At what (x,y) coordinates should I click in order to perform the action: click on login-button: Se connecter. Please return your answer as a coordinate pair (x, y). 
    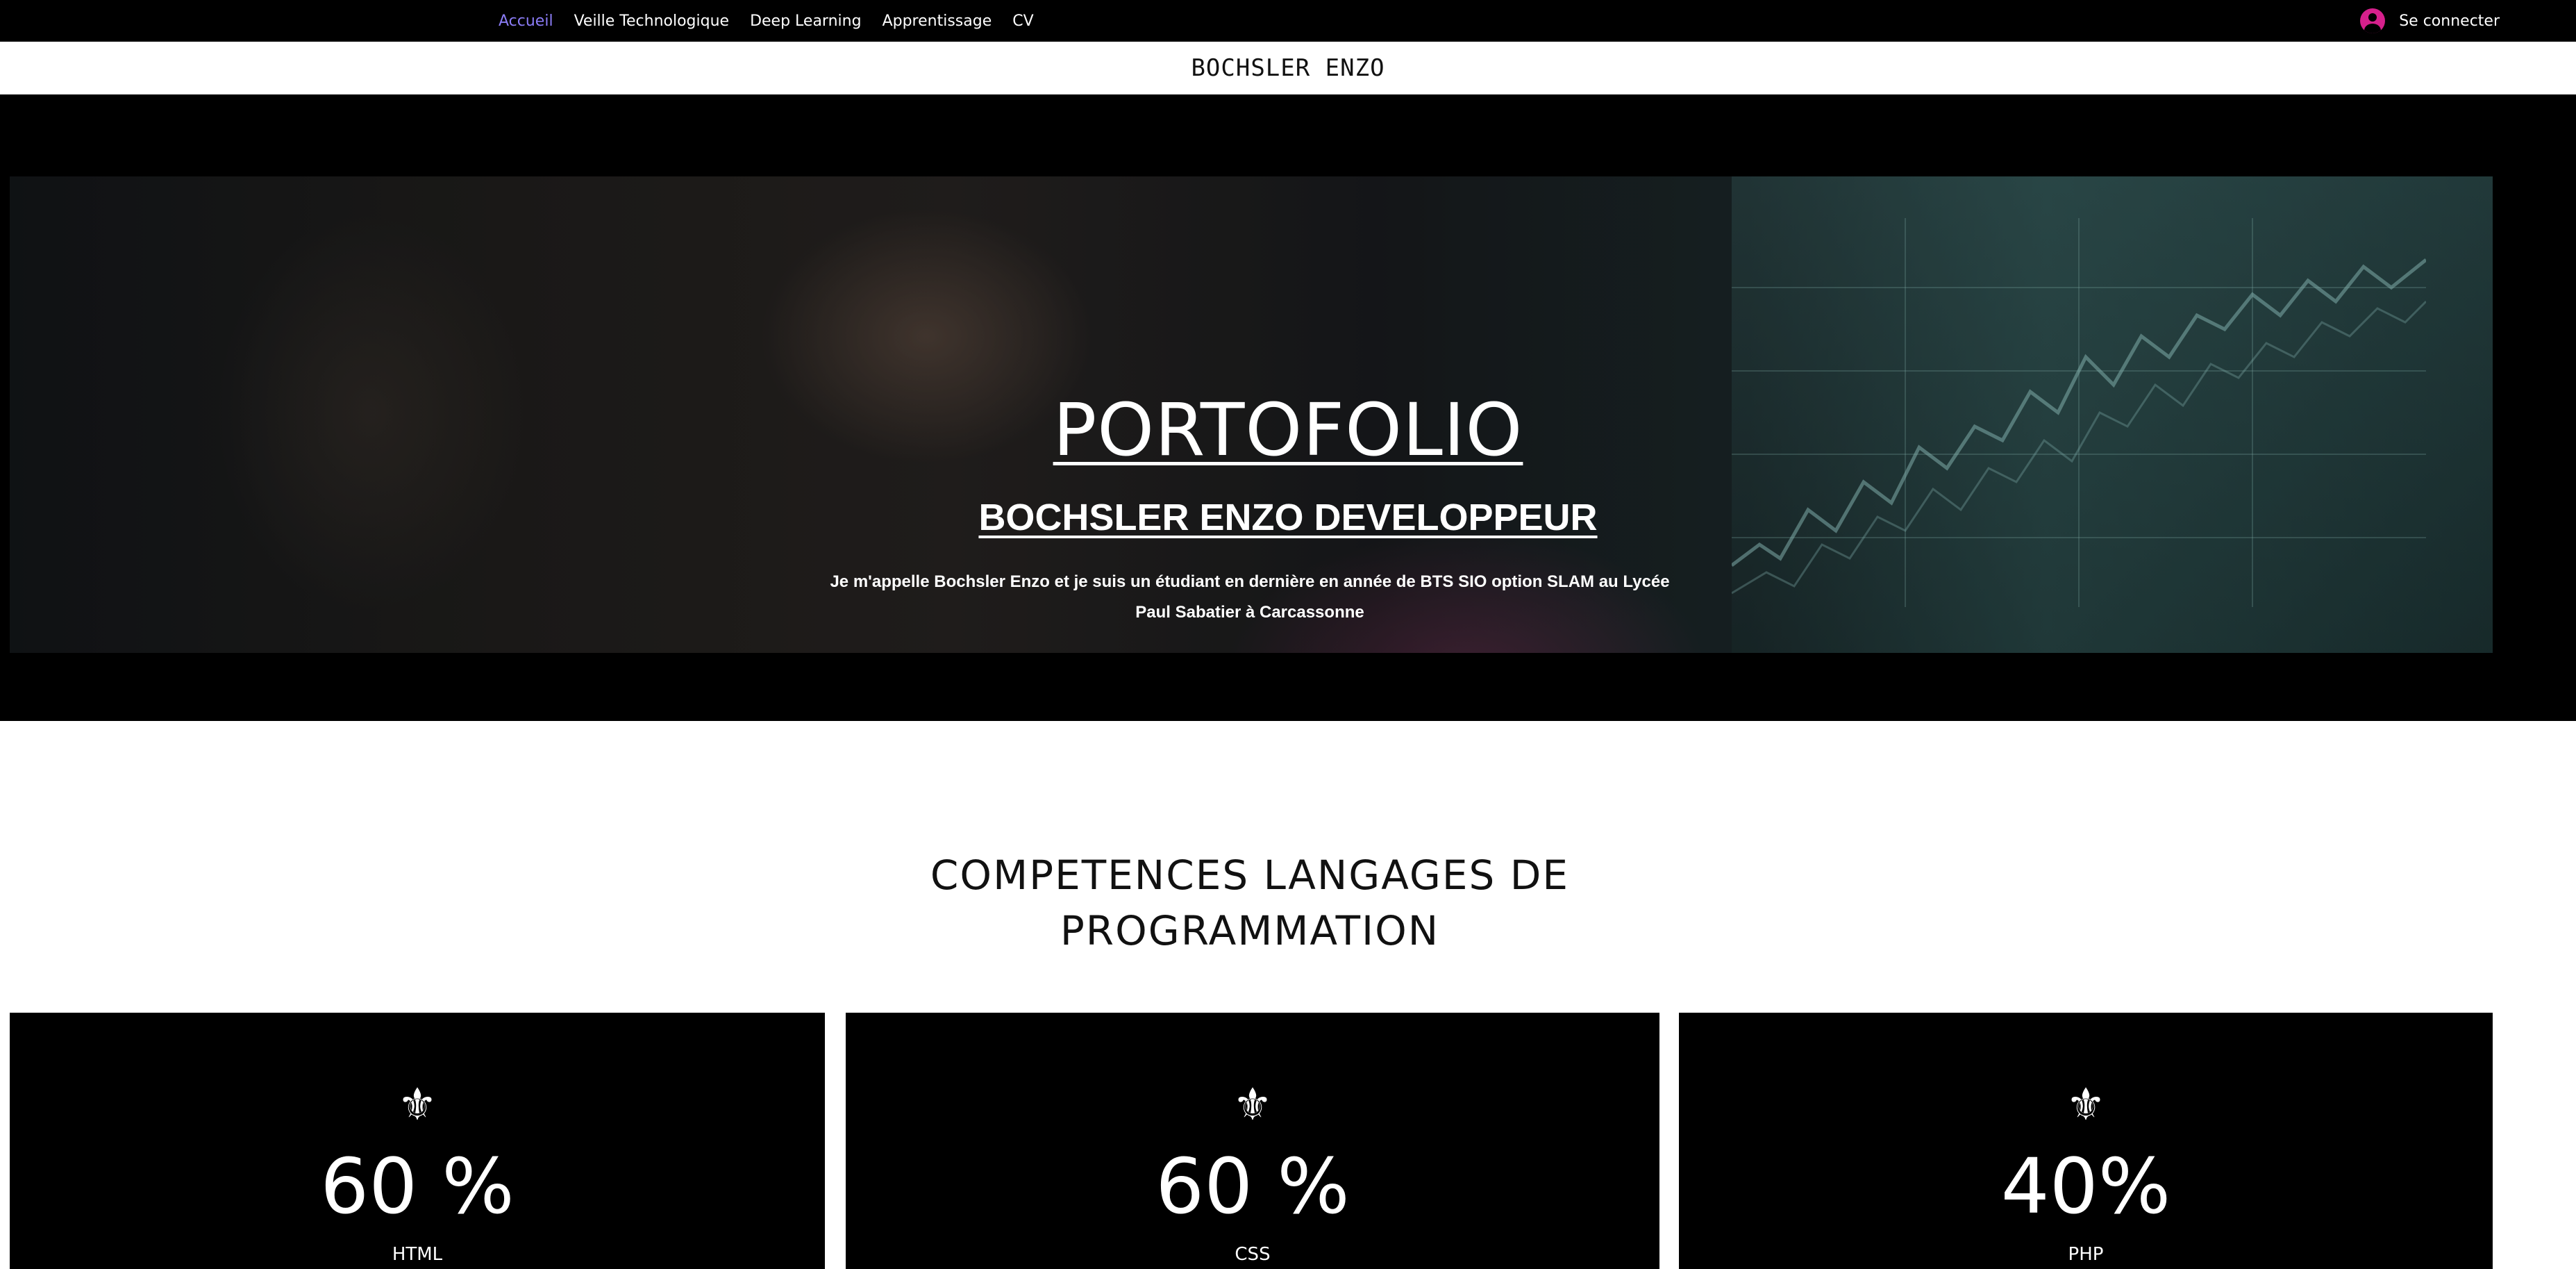
    Looking at the image, I should click on (2430, 21).